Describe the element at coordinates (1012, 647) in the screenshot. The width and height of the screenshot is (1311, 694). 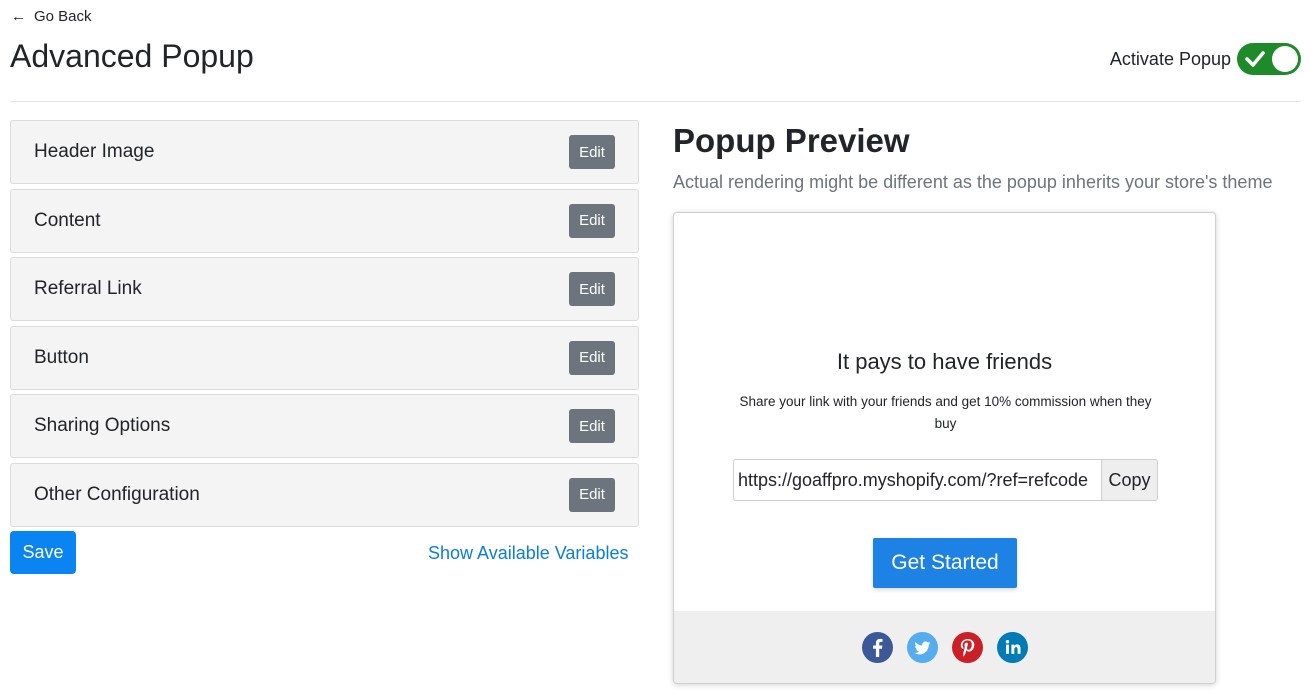
I see `linkedin-icon` at that location.